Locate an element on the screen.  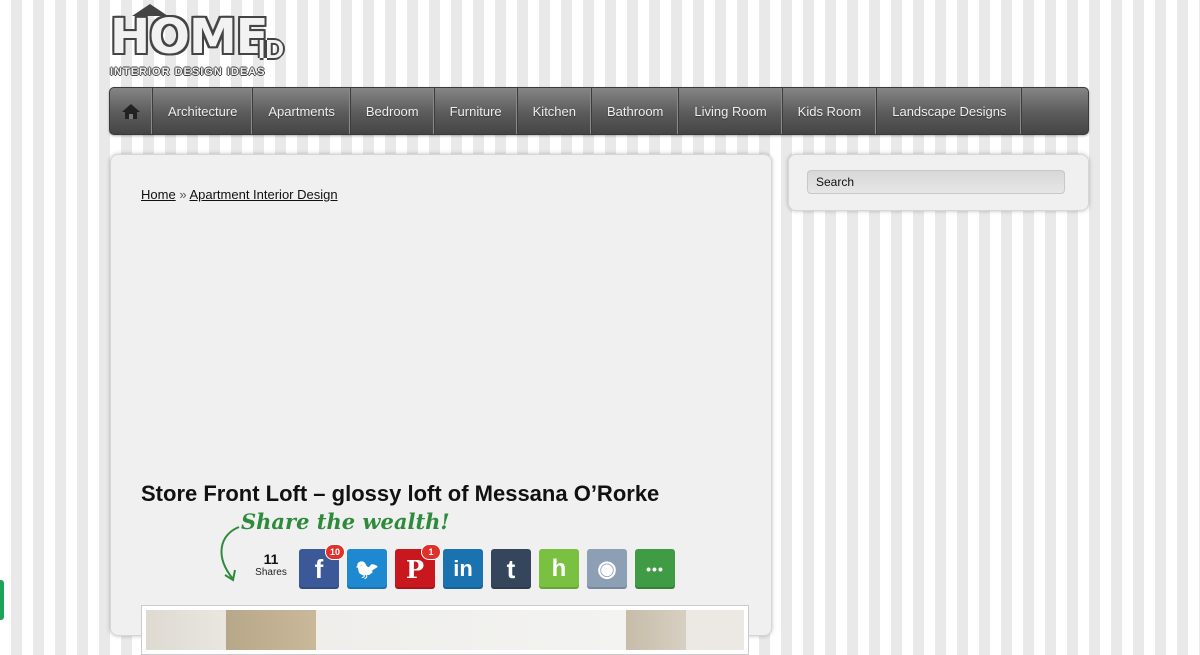
nav-item-architecture: Architecture is located at coordinates (203, 111).